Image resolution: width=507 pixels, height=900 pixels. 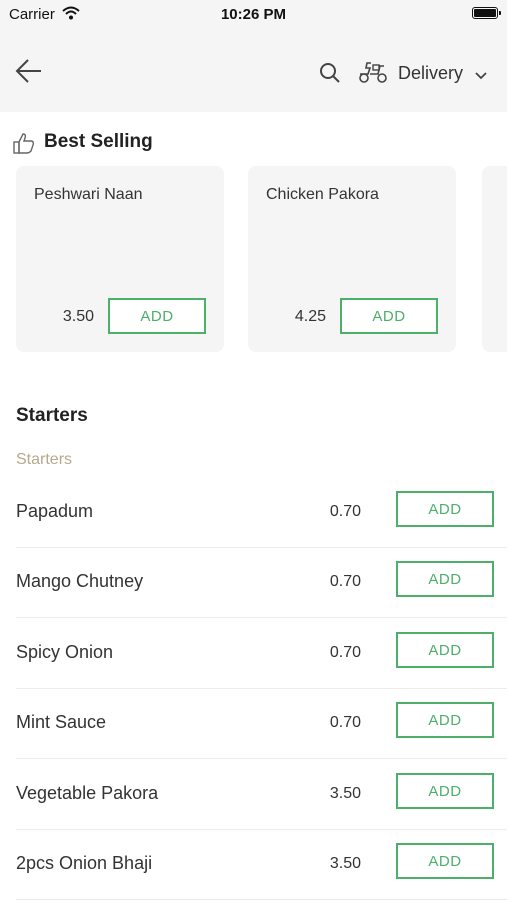 I want to click on best-selling-title: Best Selling, so click(x=98, y=141).